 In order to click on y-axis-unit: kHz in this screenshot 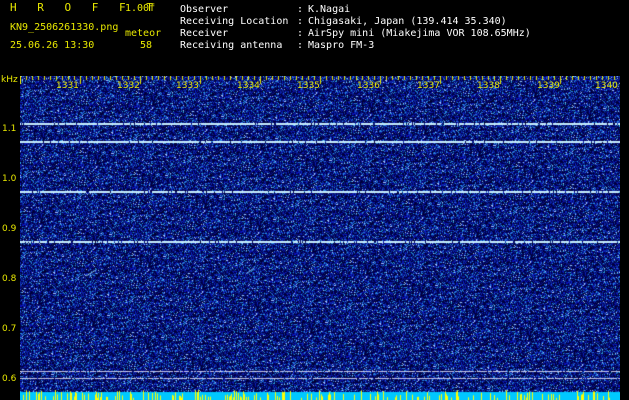, I will do `click(9, 80)`.